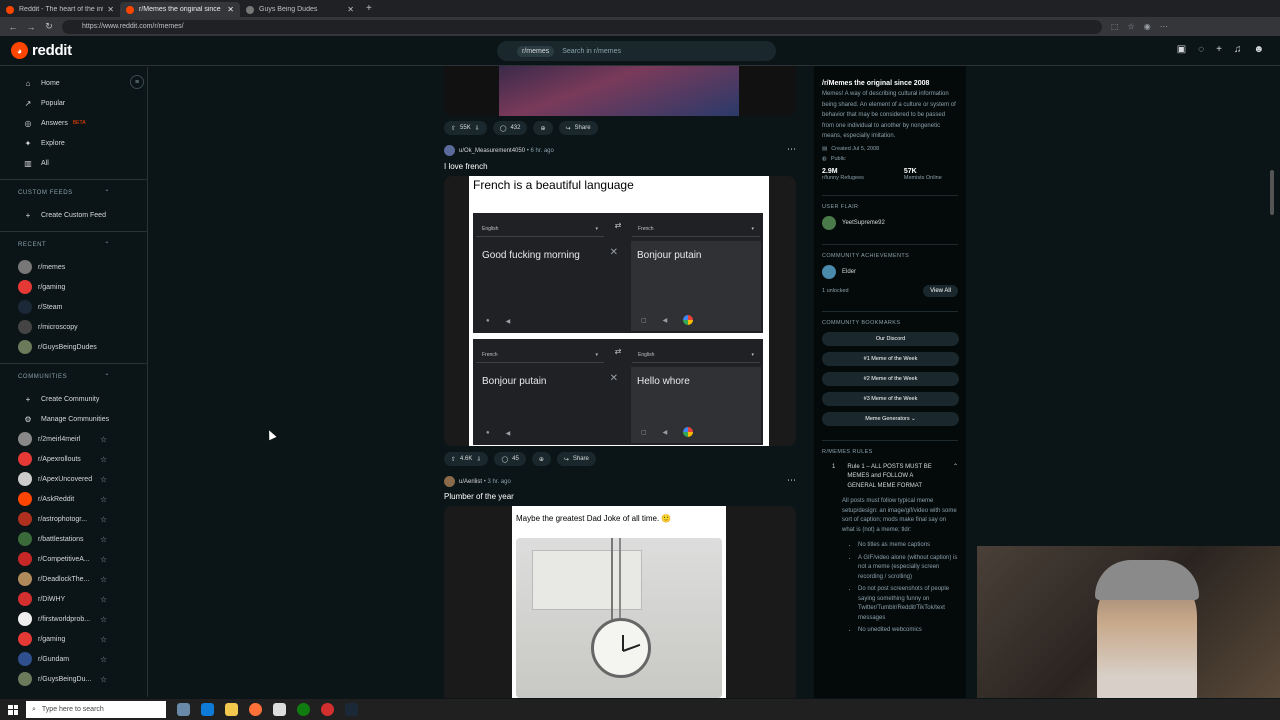 This screenshot has width=1280, height=720. What do you see at coordinates (41, 50) in the screenshot?
I see `reddit-logo: ◕ reddit` at bounding box center [41, 50].